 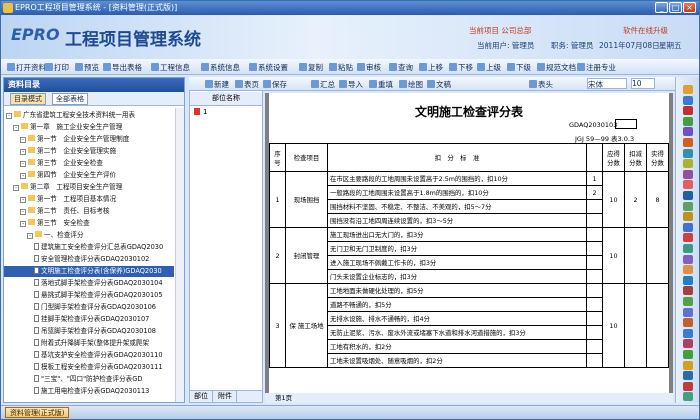 What do you see at coordinates (489, 67) in the screenshot?
I see `toolbar-button-14: 上级` at bounding box center [489, 67].